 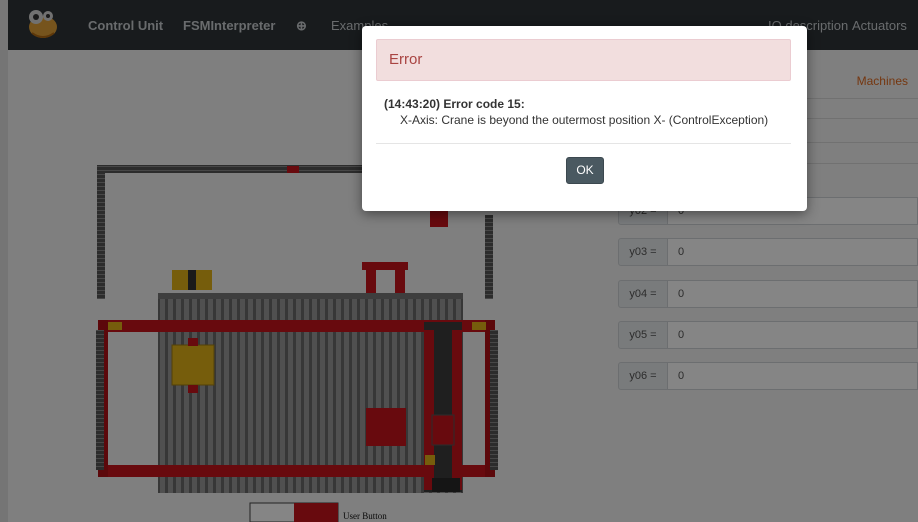 I want to click on dialog-title: Error, so click(x=406, y=59).